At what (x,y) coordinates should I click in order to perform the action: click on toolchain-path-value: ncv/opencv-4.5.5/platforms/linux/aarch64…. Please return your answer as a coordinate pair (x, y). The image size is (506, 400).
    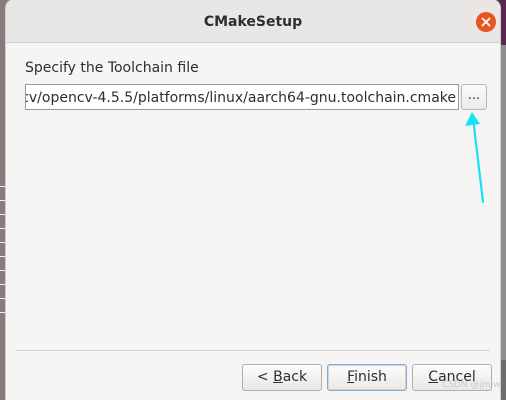
    Looking at the image, I should click on (240, 98).